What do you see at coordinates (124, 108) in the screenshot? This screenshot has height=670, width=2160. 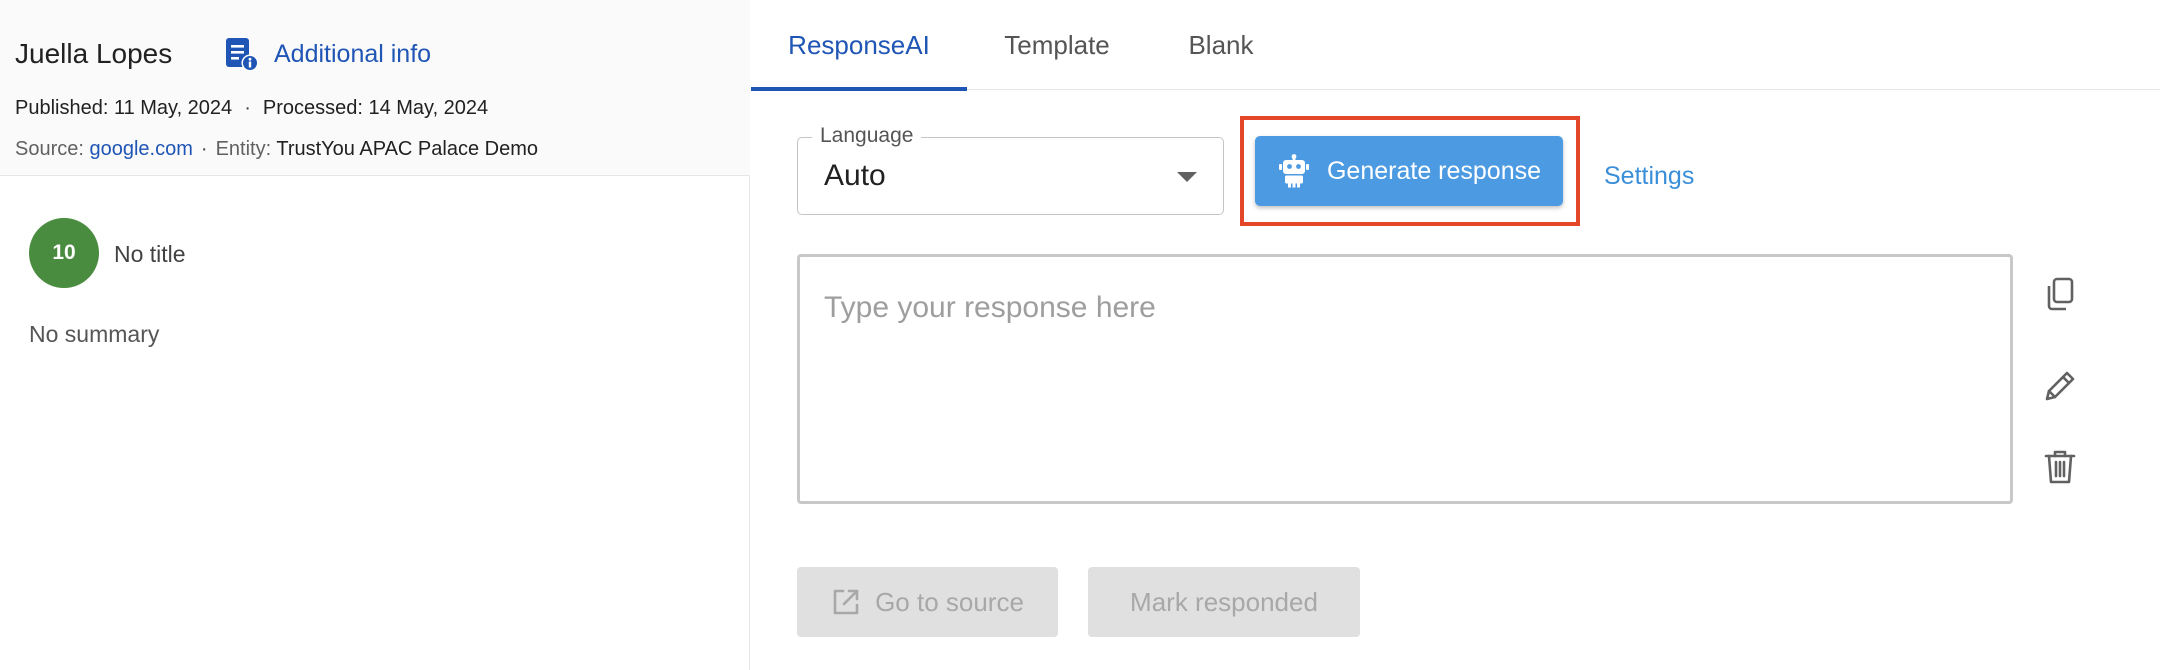 I see `published-date: Published: 11 May, 2024` at bounding box center [124, 108].